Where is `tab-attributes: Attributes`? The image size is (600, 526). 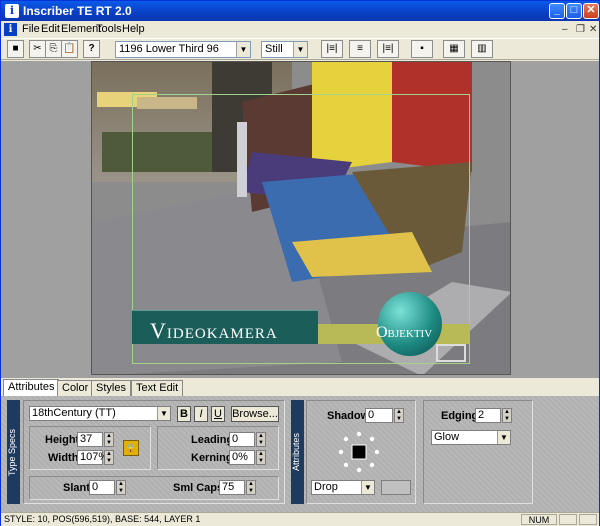
tab-attributes: Attributes is located at coordinates (31, 387).